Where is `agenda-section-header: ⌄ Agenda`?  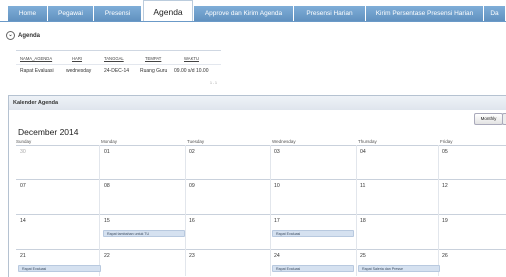 agenda-section-header: ⌄ Agenda is located at coordinates (23, 35).